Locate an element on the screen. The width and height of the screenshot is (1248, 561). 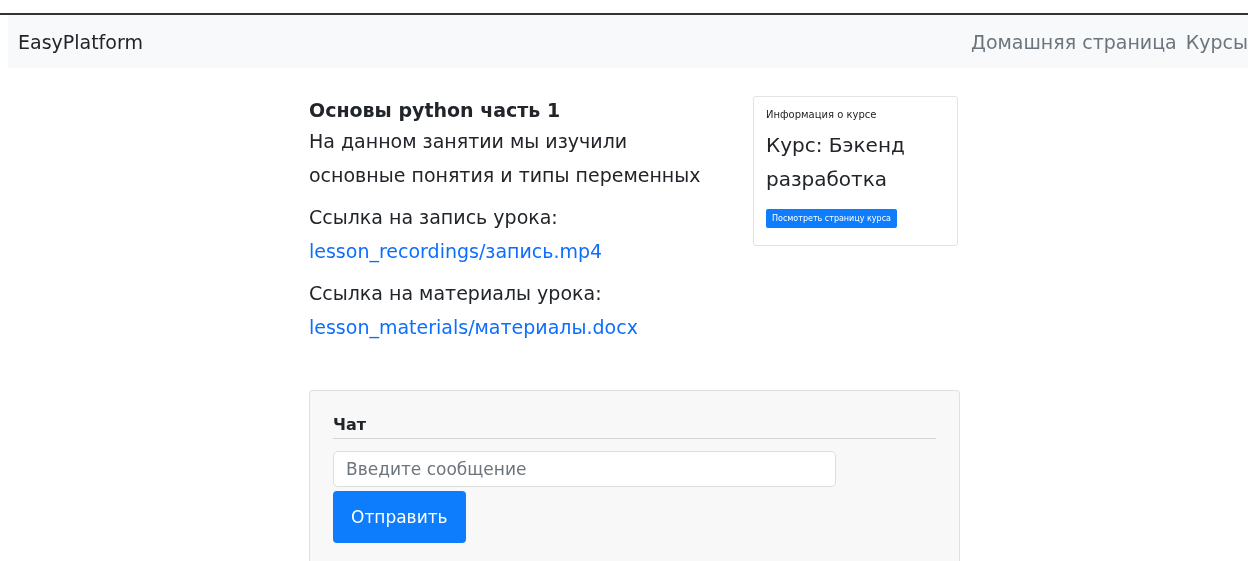
resource-label: Ссылка на запись урока: is located at coordinates (434, 217).